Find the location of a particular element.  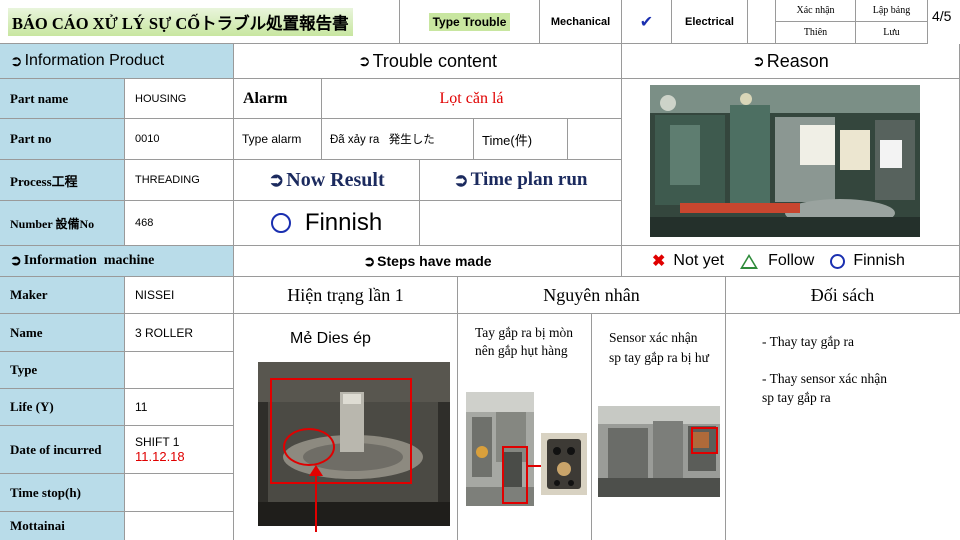

machine-photo-svg is located at coordinates (785, 161).